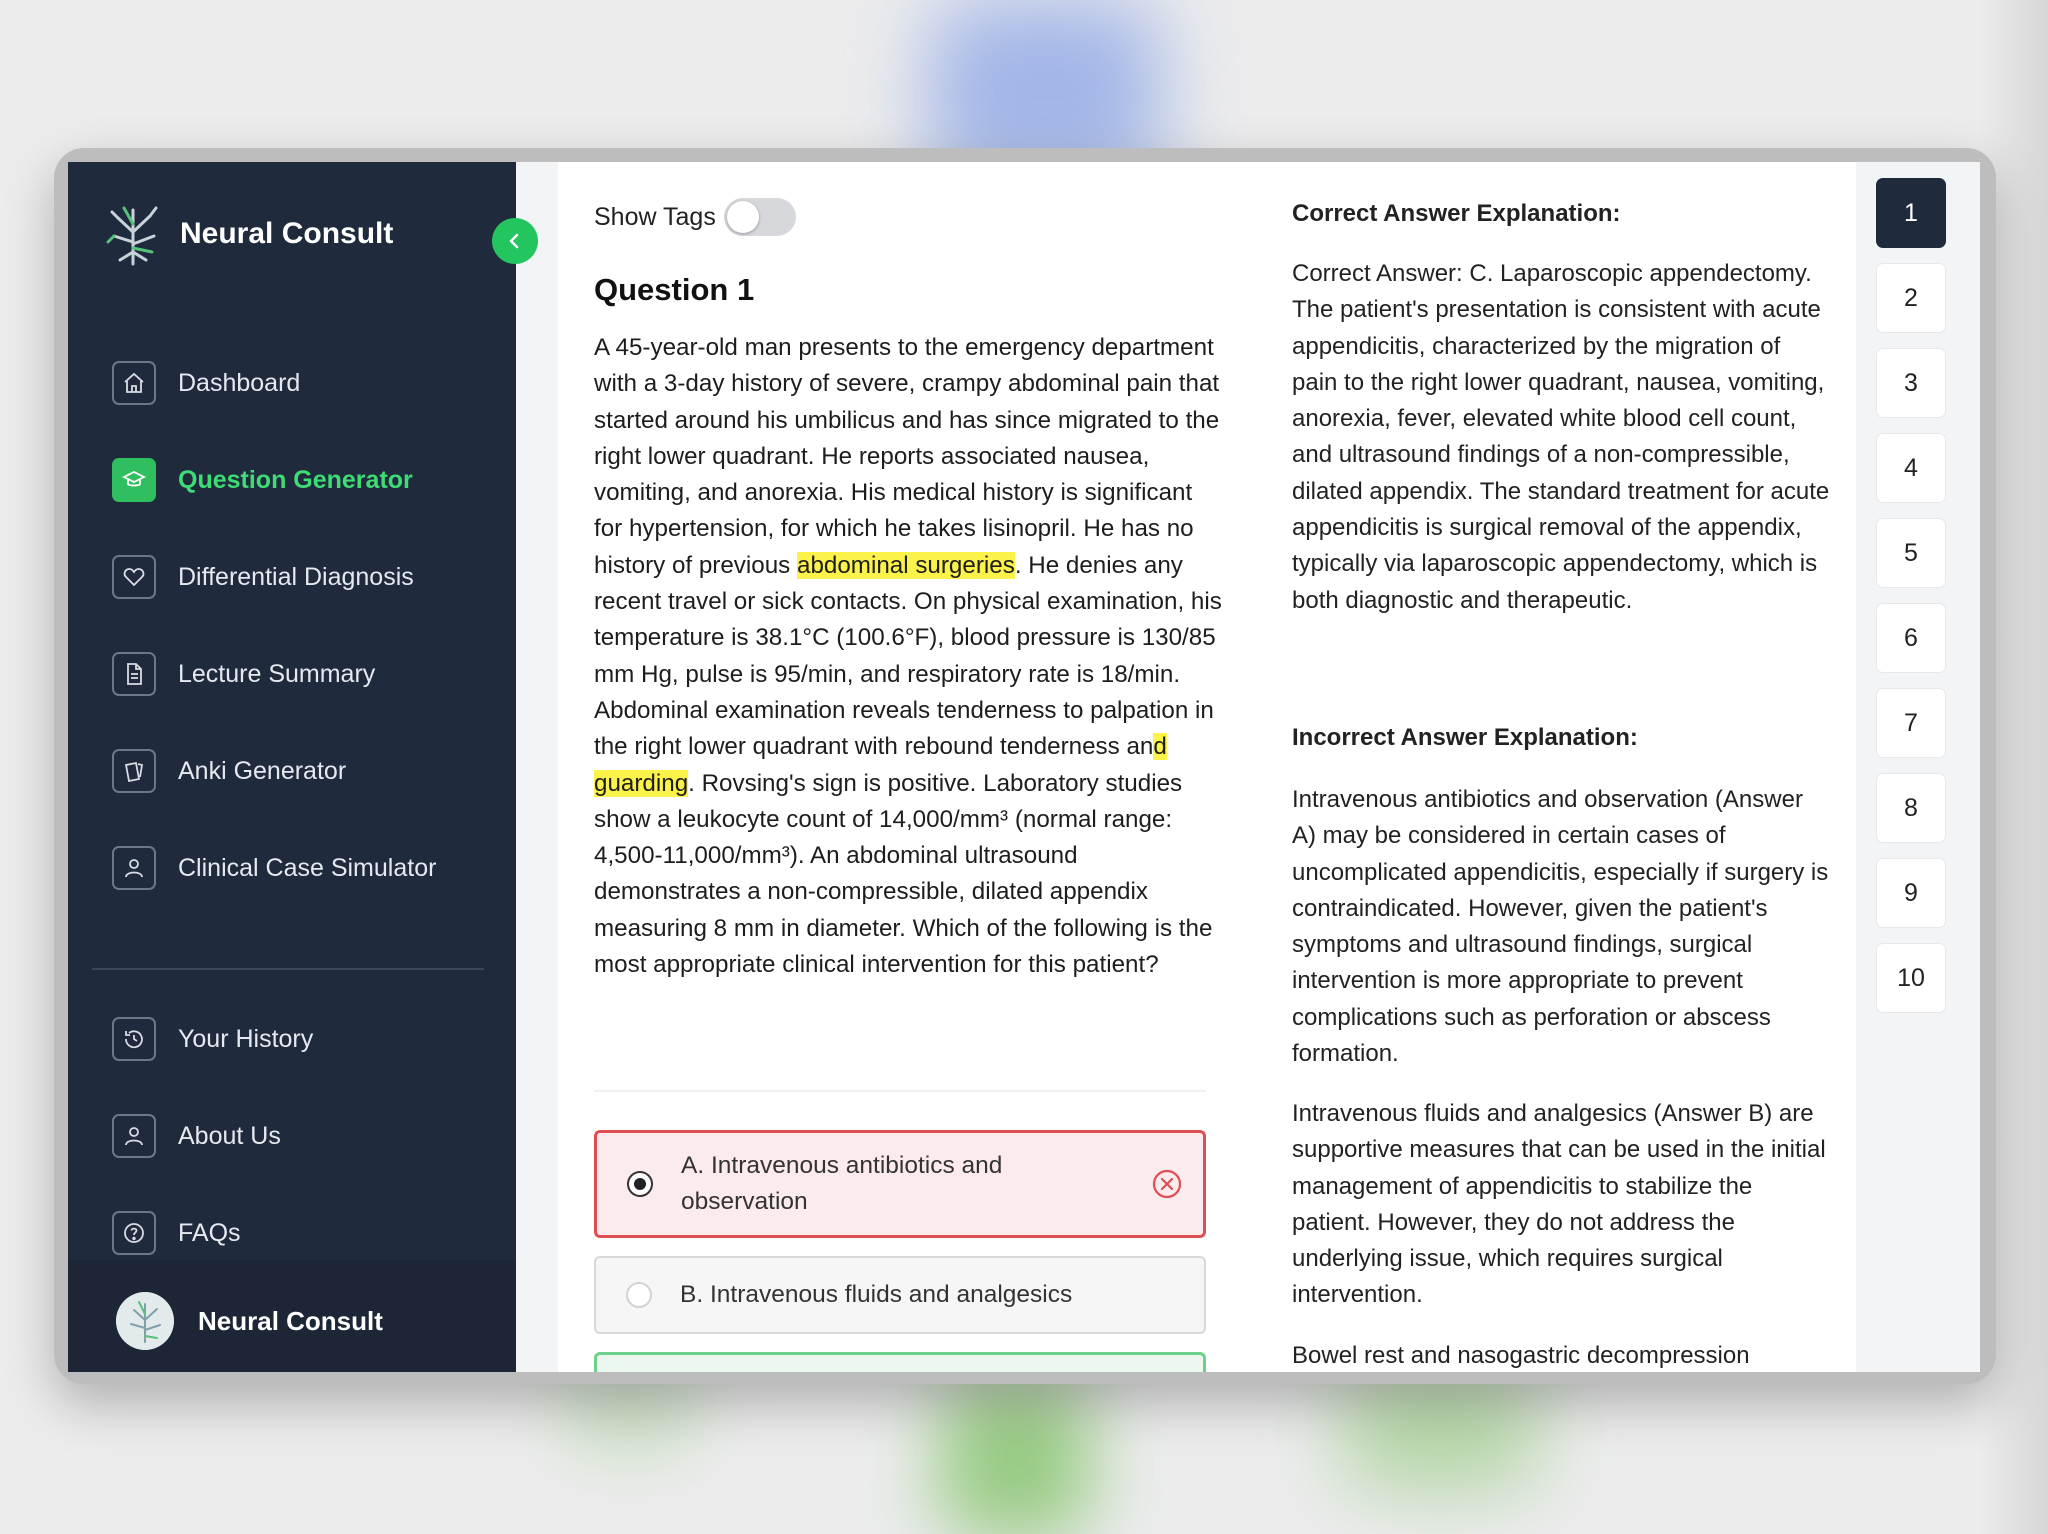 The image size is (2048, 1534). I want to click on sidebar-item-label: Your History, so click(246, 1038).